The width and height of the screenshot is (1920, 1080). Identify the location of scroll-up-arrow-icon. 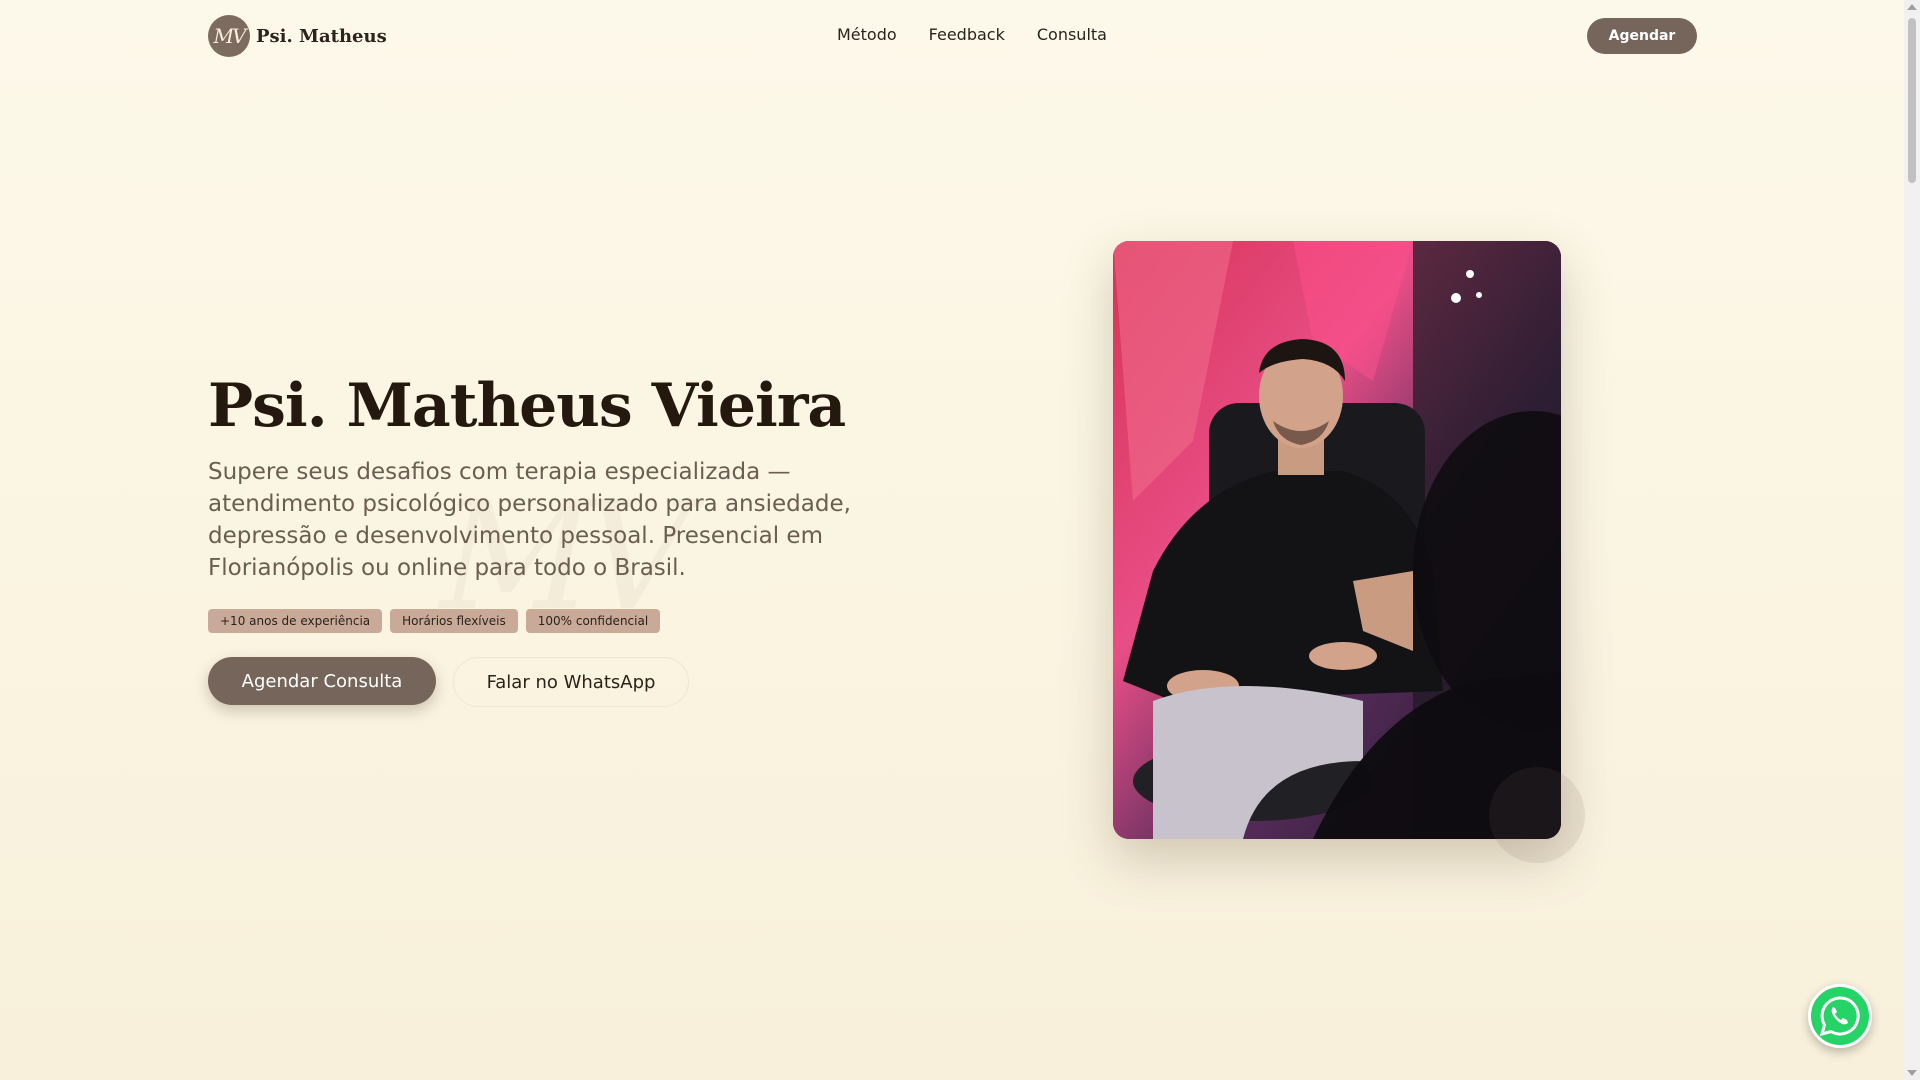
(1912, 7).